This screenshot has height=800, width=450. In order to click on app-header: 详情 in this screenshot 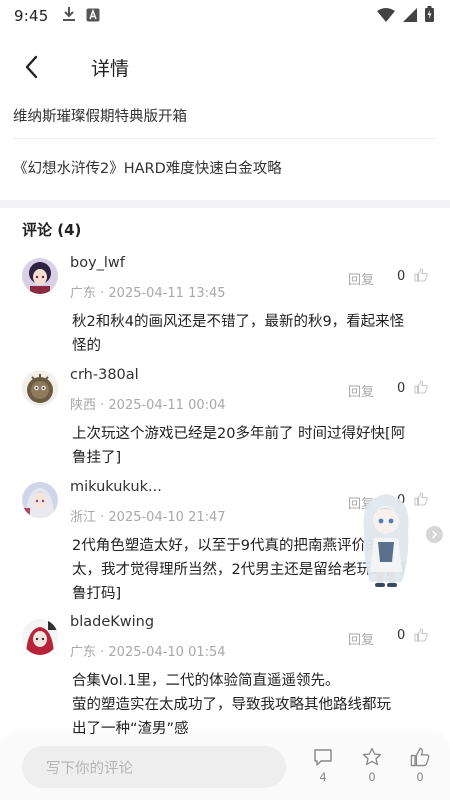, I will do `click(225, 67)`.